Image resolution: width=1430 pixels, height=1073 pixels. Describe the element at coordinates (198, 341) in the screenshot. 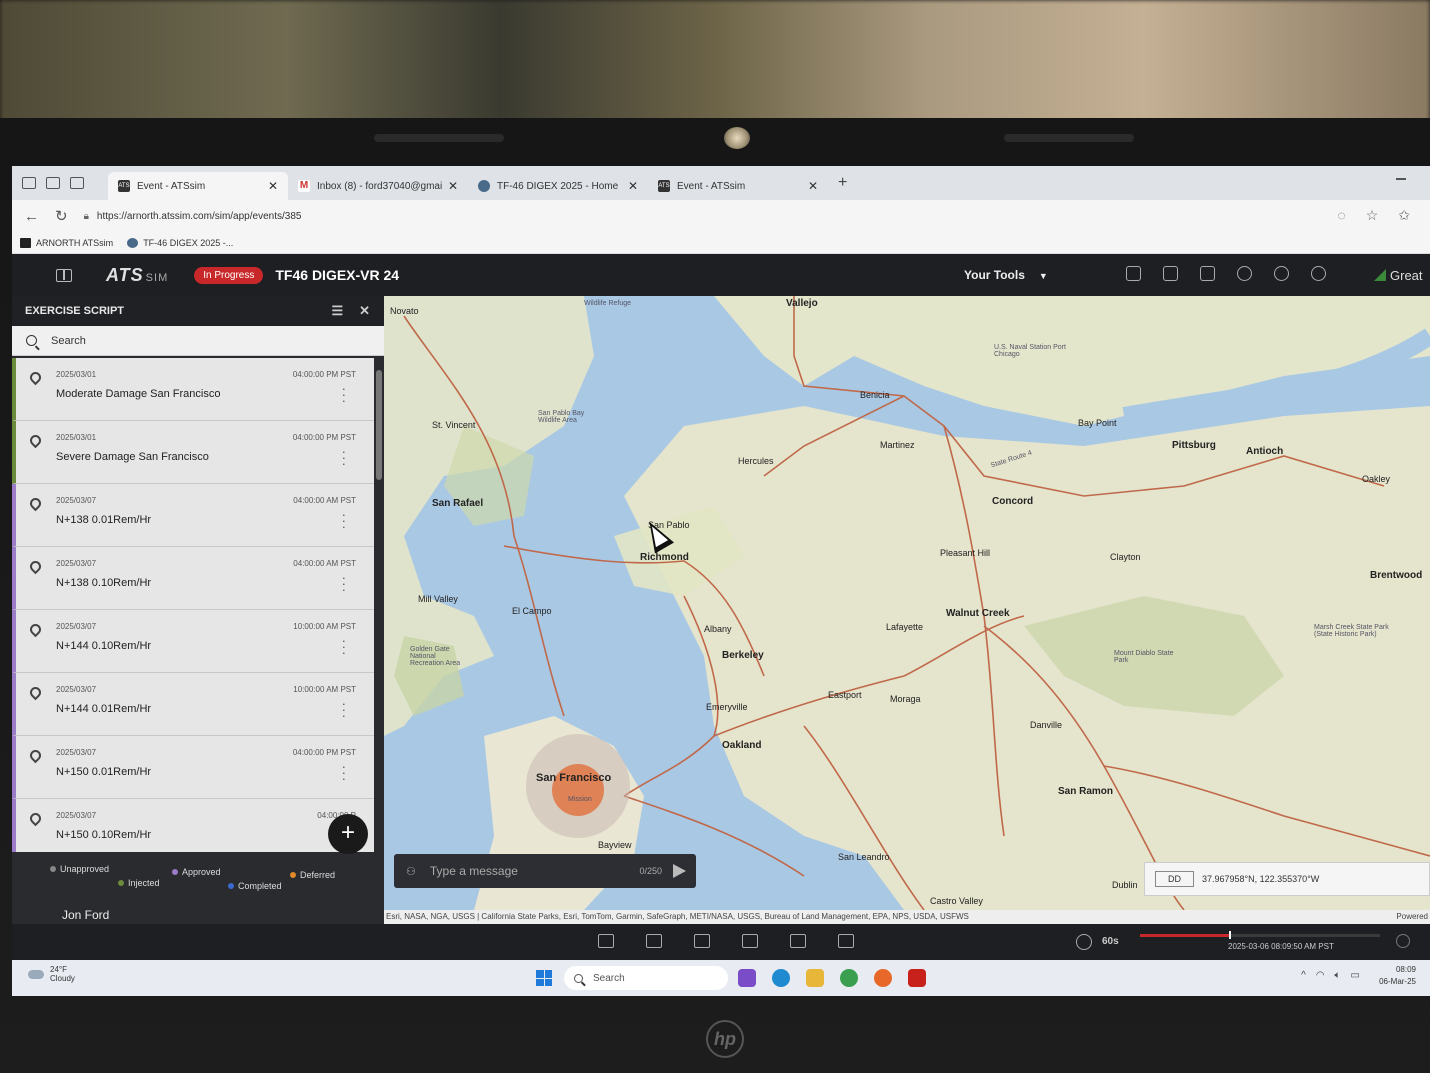

I see `script-search-input: Search` at that location.